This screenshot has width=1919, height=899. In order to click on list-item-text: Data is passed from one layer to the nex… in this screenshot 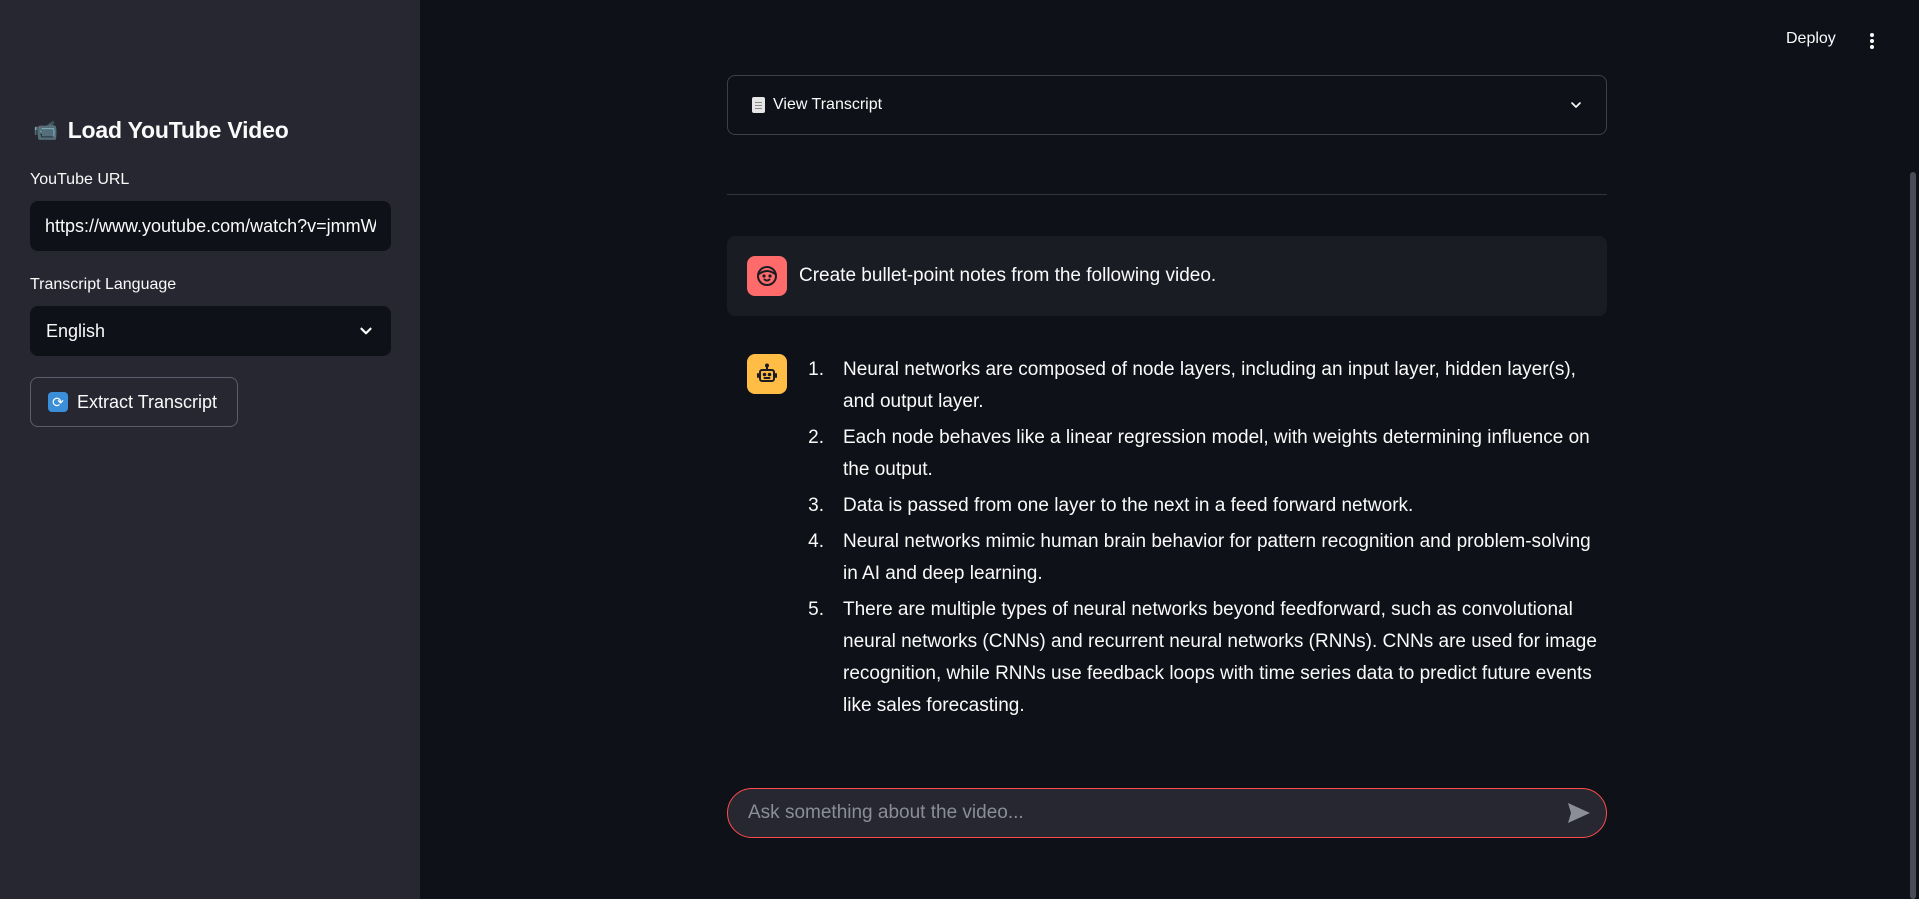, I will do `click(1128, 505)`.